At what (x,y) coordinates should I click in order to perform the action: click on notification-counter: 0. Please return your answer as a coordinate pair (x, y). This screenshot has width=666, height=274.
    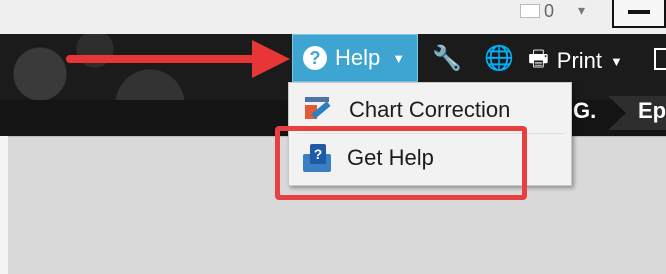
    Looking at the image, I should click on (537, 11).